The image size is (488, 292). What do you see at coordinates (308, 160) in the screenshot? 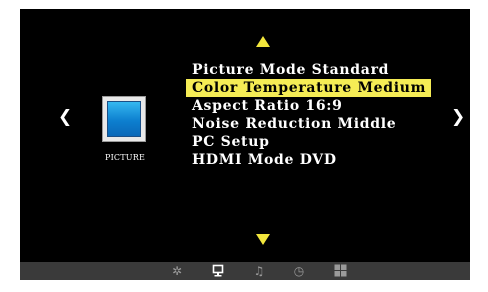
I see `menu-item-hdmi-mode: HDMI Mode DVD` at bounding box center [308, 160].